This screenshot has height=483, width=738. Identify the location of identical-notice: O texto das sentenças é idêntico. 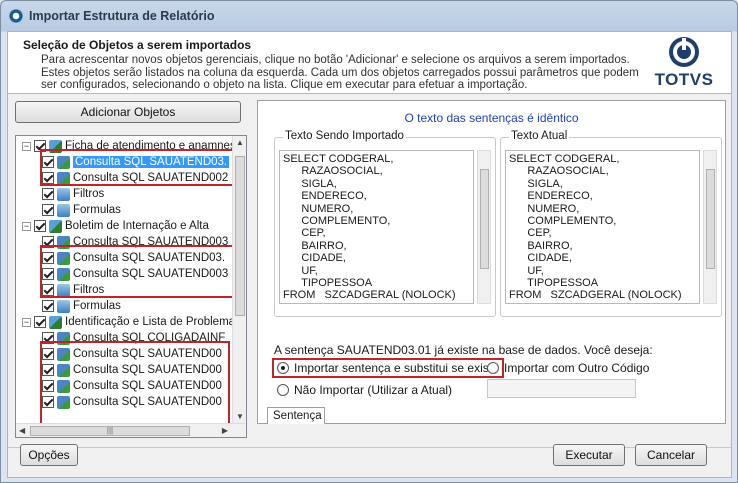
(491, 118).